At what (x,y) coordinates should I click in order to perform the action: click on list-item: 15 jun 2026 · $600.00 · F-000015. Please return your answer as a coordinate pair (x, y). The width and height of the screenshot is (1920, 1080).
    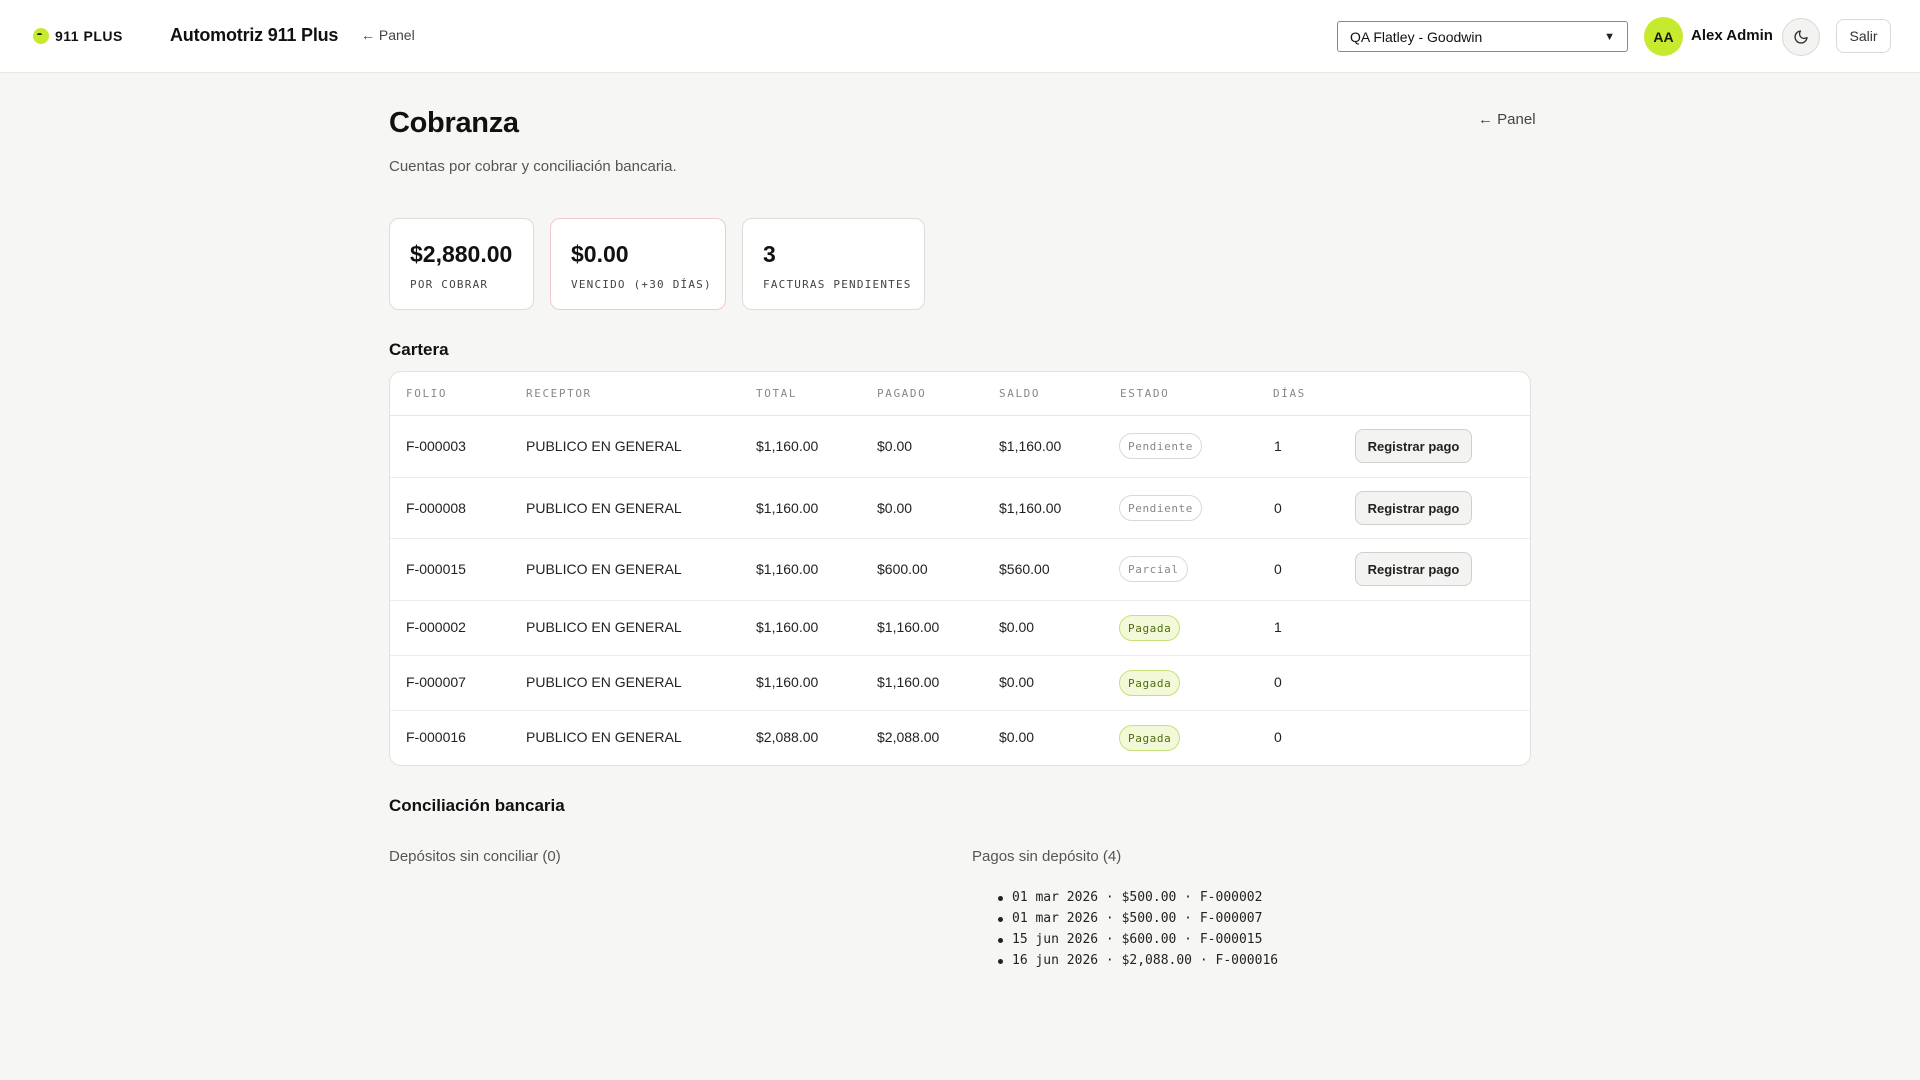
    Looking at the image, I should click on (1137, 939).